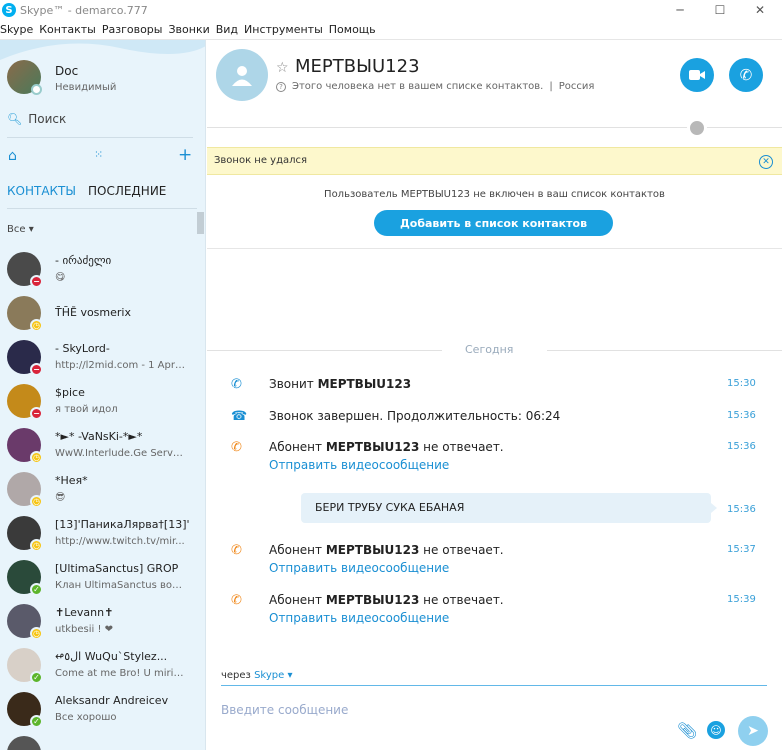 This screenshot has height=750, width=782. I want to click on phone-missed-icon: ✆, so click(236, 600).